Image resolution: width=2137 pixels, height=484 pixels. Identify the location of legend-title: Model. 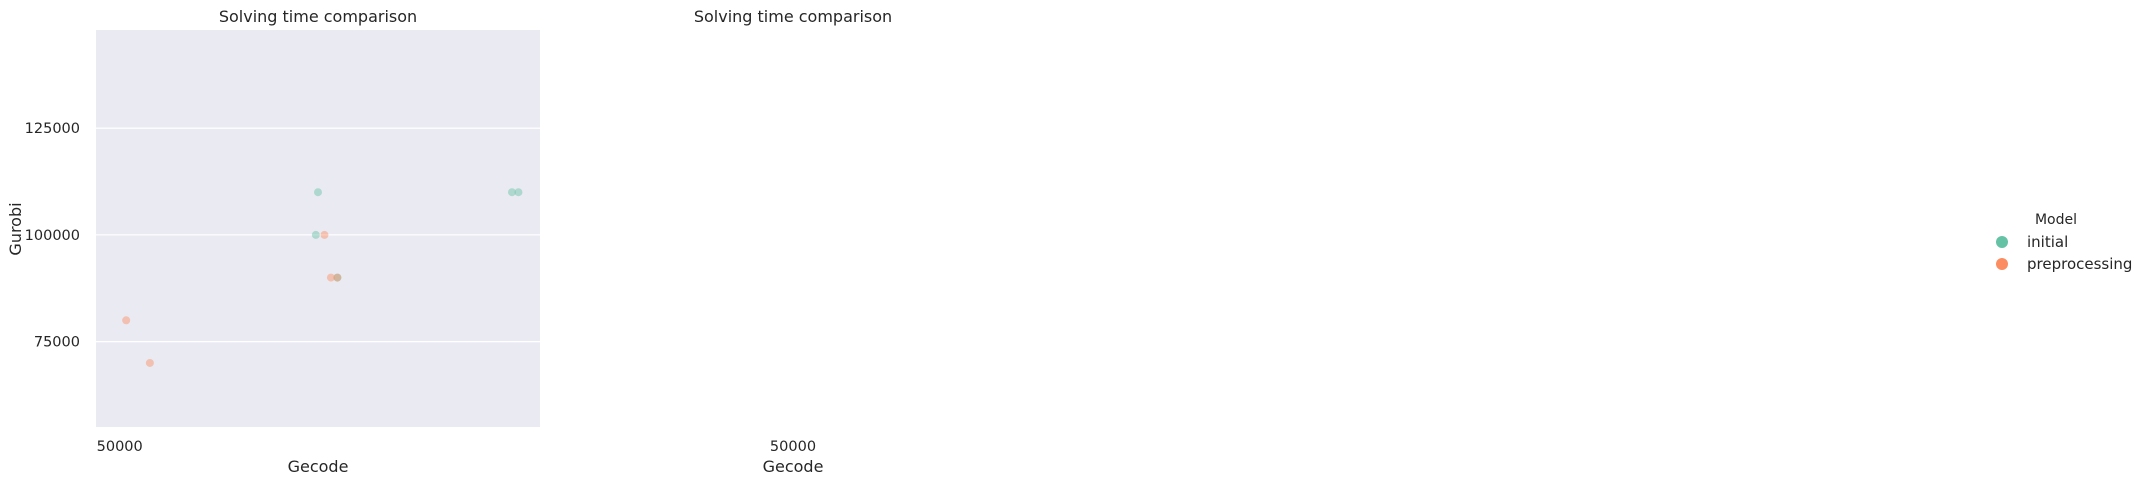
(2056, 220).